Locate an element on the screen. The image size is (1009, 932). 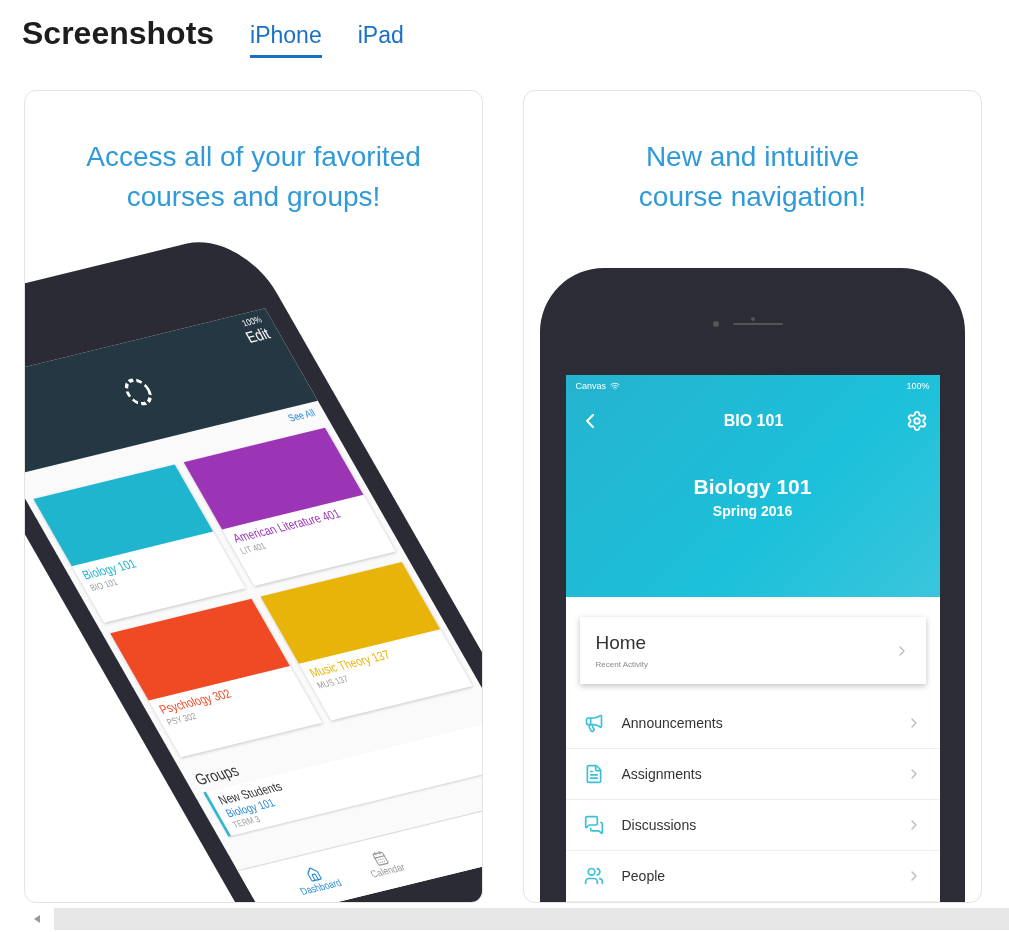
course-code: LIT 401 is located at coordinates (253, 549).